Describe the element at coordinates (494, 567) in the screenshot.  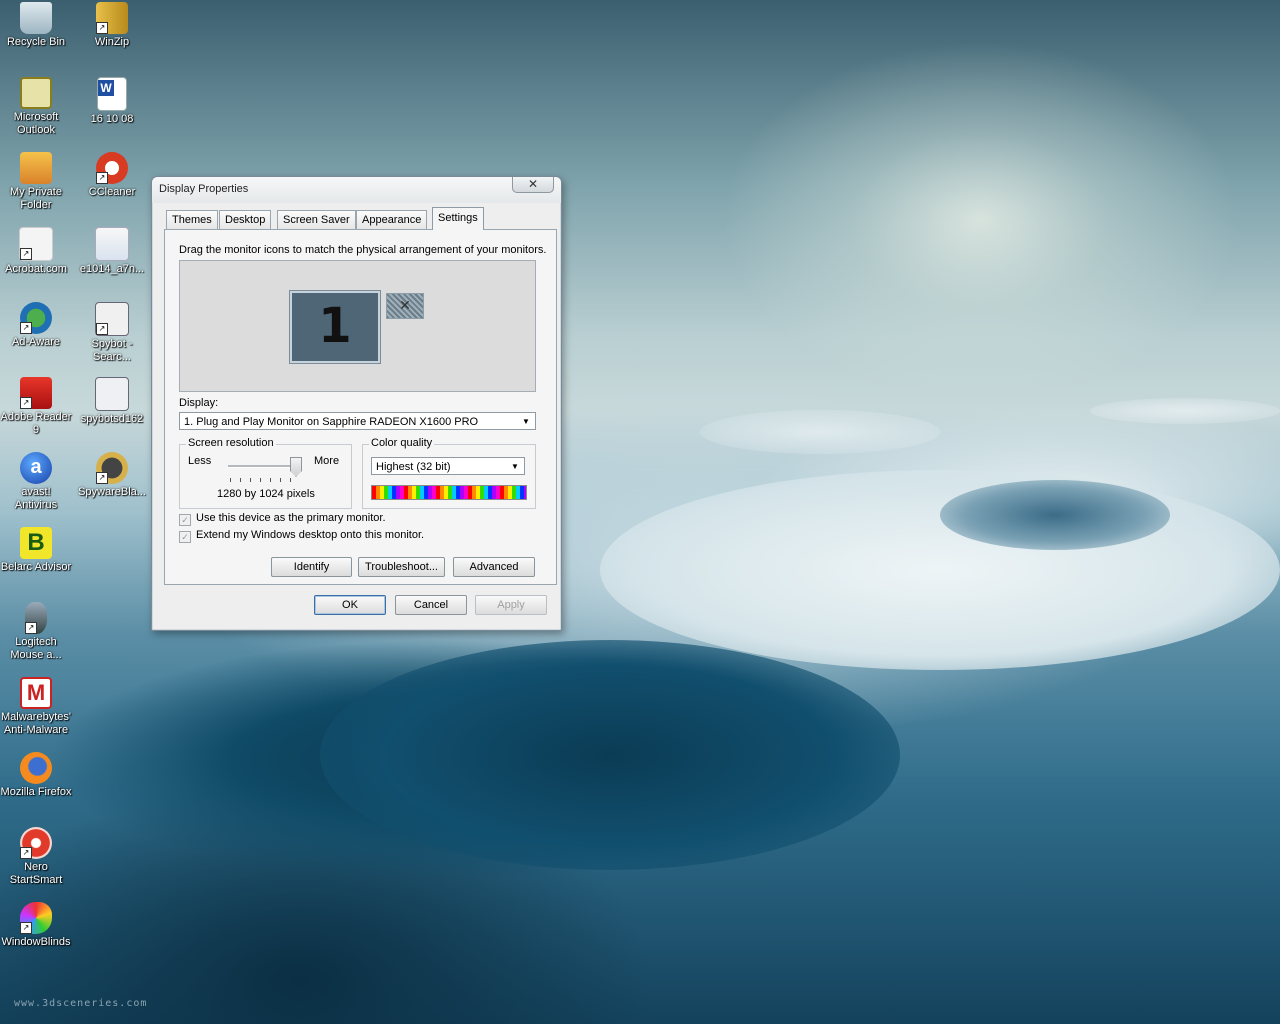
I see `advanced-button: Advanced` at that location.